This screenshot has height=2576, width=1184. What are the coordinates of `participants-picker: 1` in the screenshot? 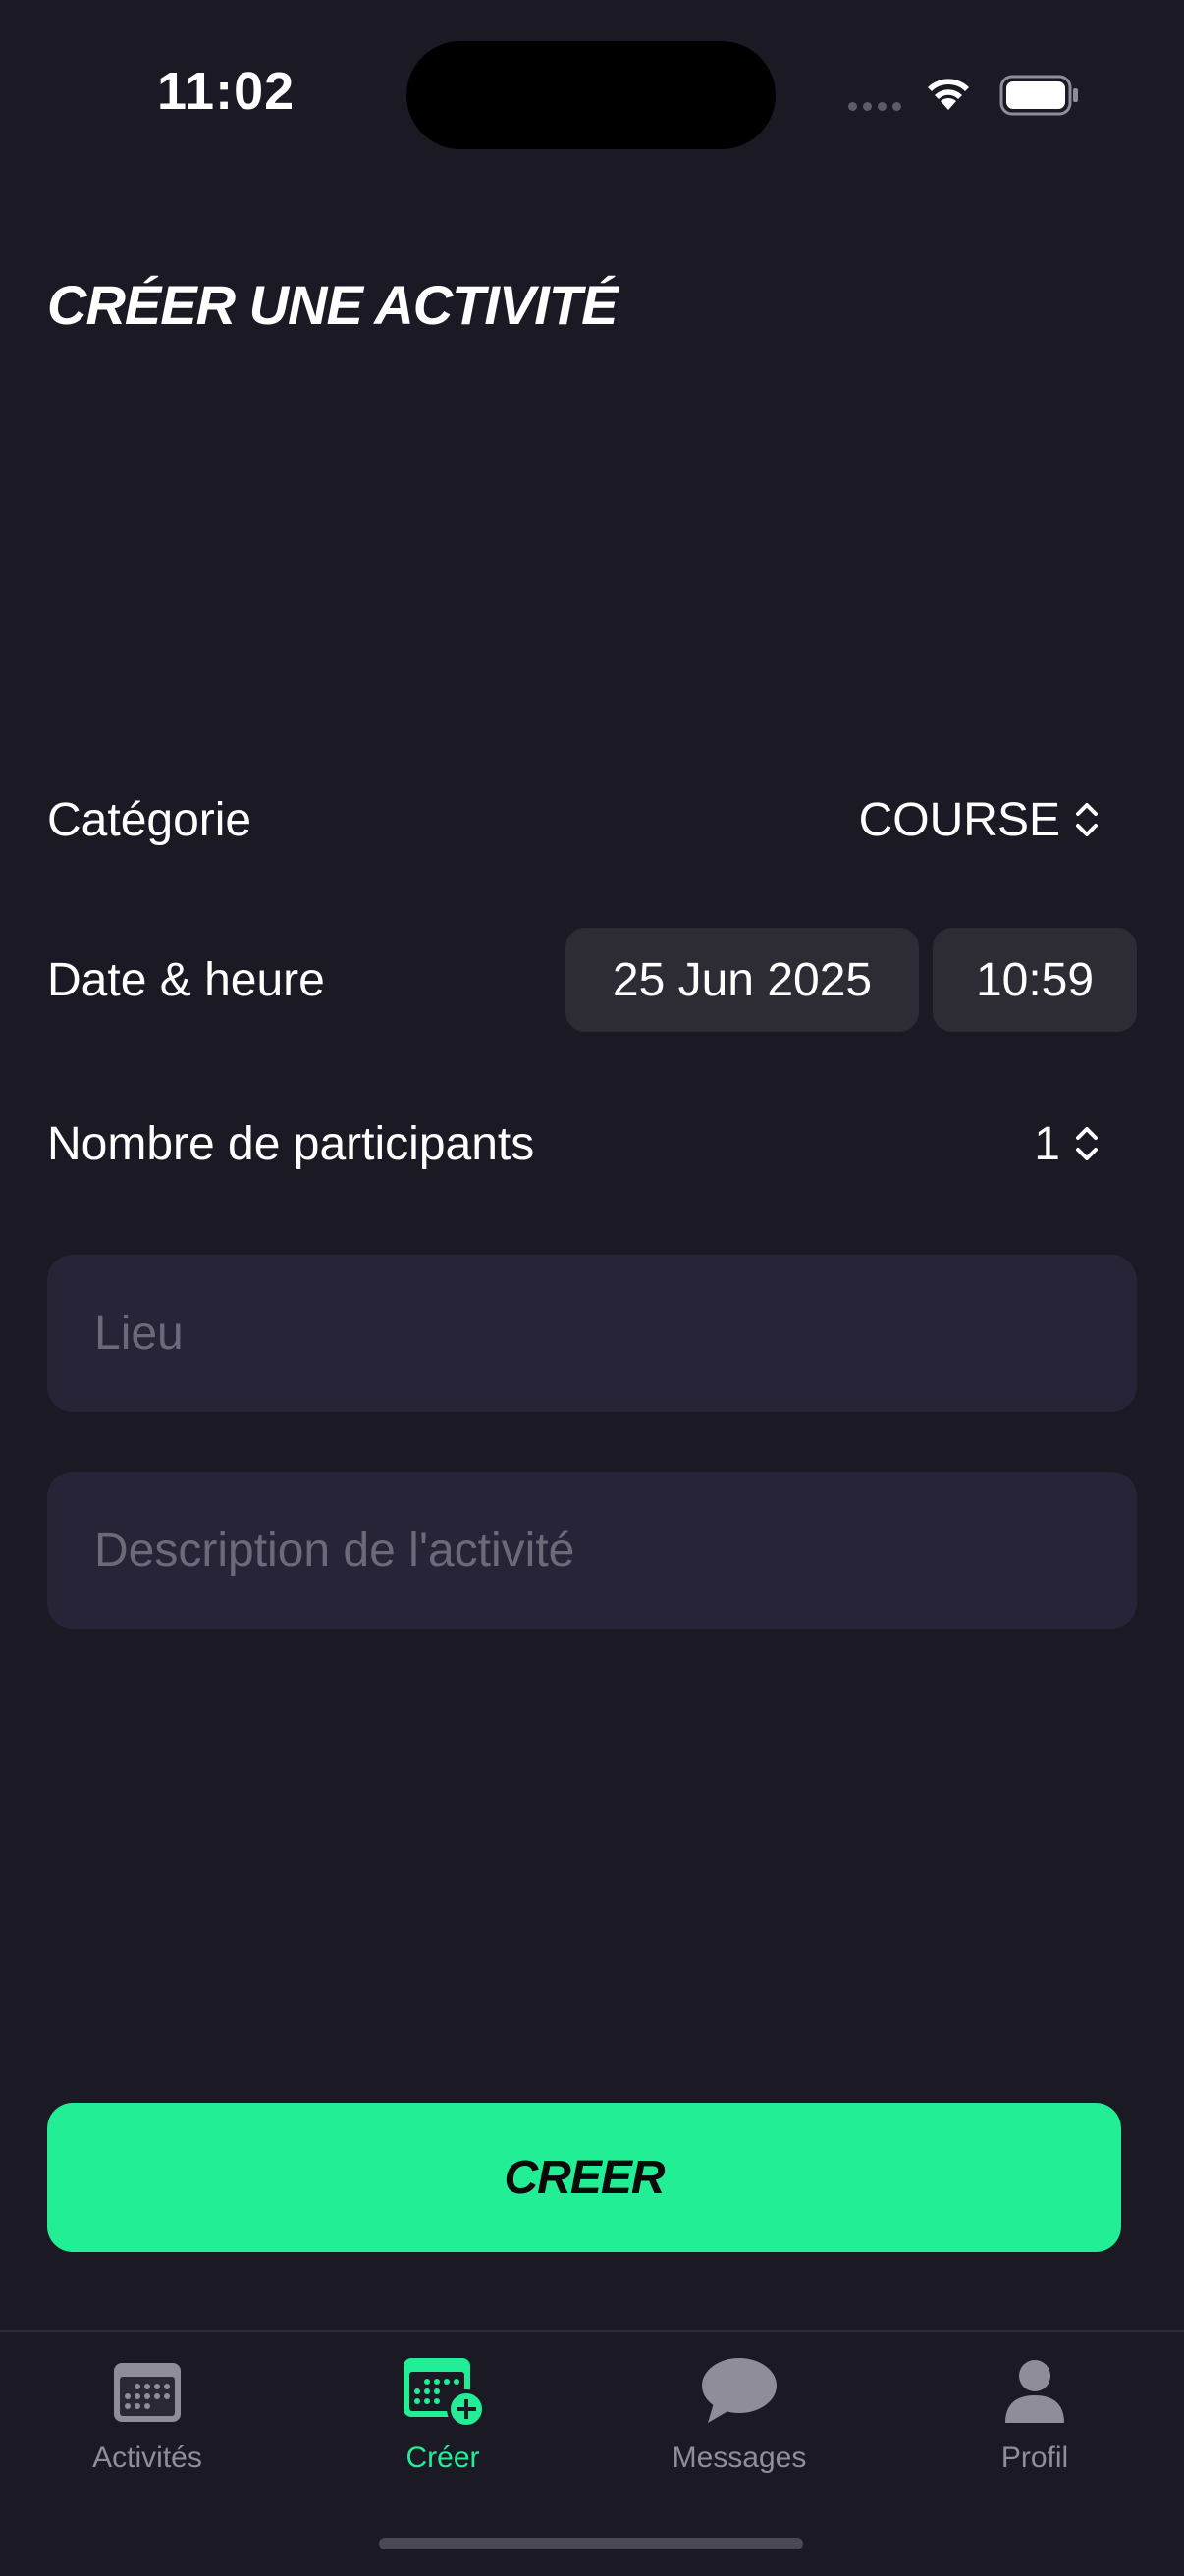 It's located at (1085, 1144).